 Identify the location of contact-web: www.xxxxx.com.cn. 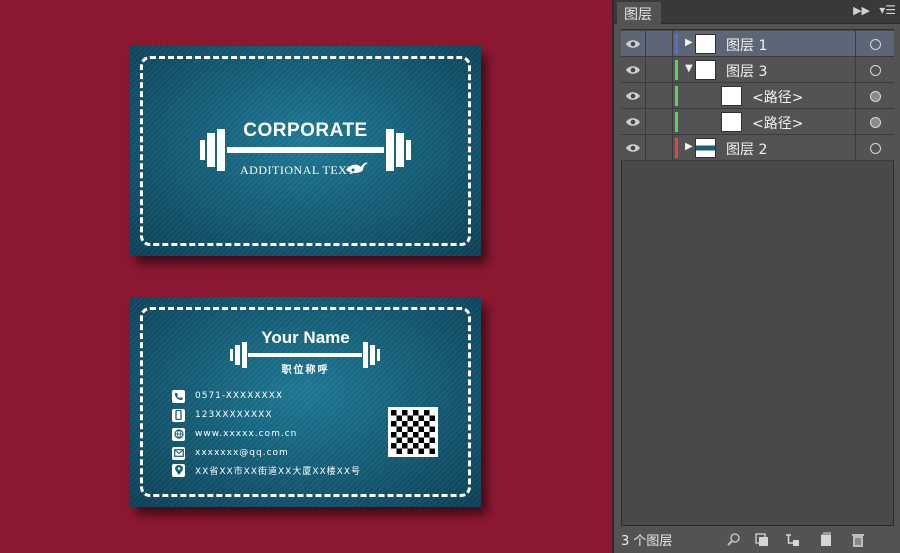
(234, 434).